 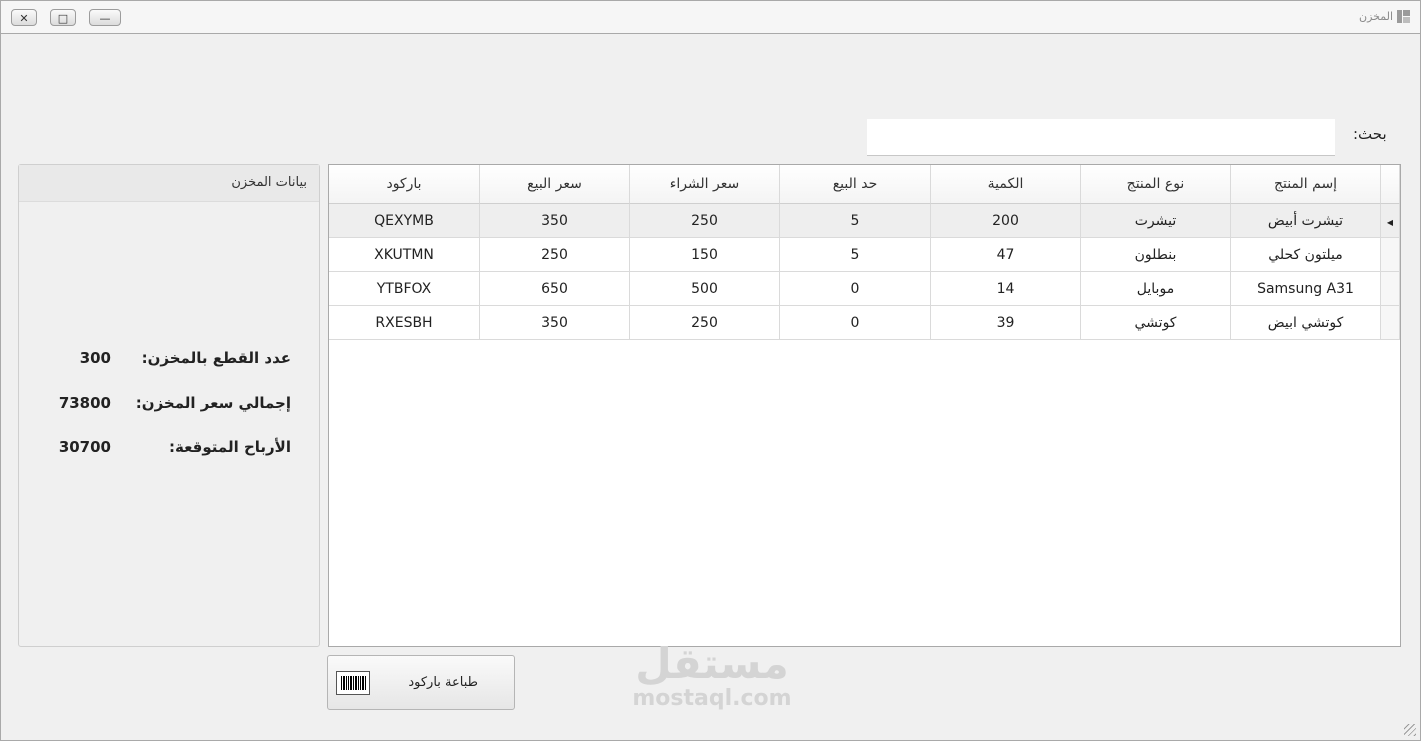 I want to click on stat-label-expected-profit: الأرباح المتوقعة:, so click(x=230, y=447).